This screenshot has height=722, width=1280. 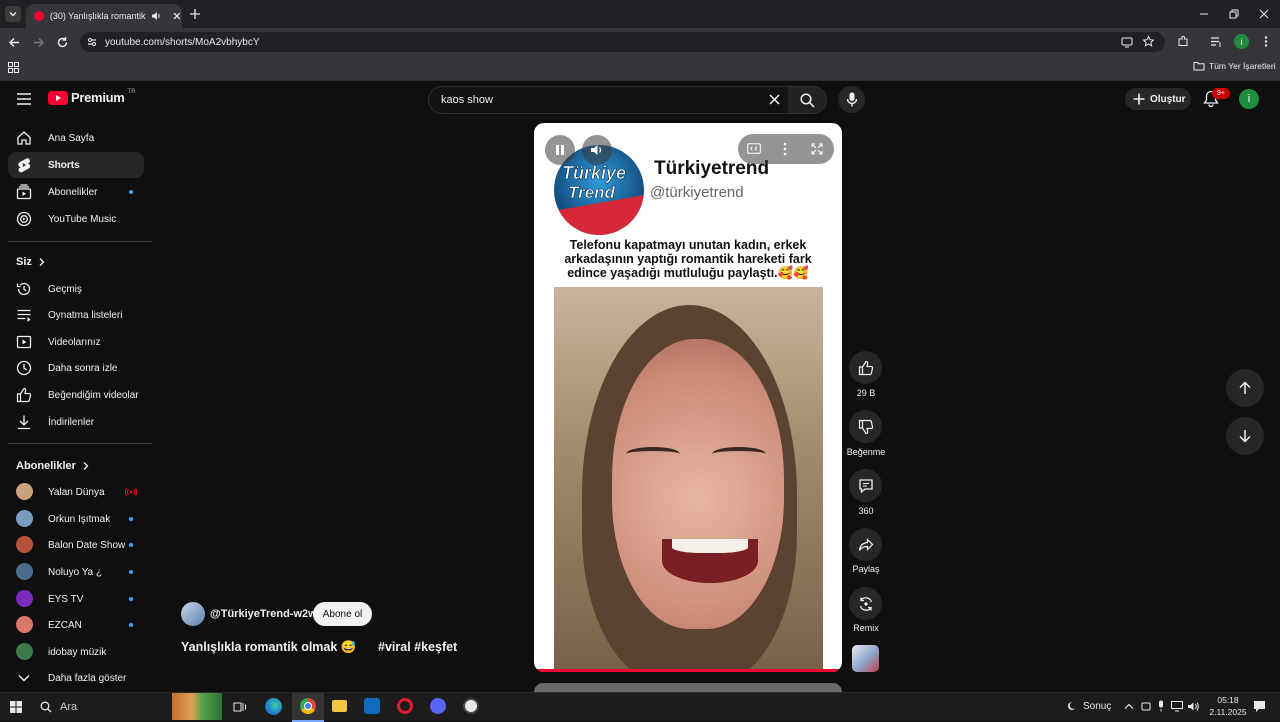 What do you see at coordinates (1259, 706) in the screenshot?
I see `notification-center-icon` at bounding box center [1259, 706].